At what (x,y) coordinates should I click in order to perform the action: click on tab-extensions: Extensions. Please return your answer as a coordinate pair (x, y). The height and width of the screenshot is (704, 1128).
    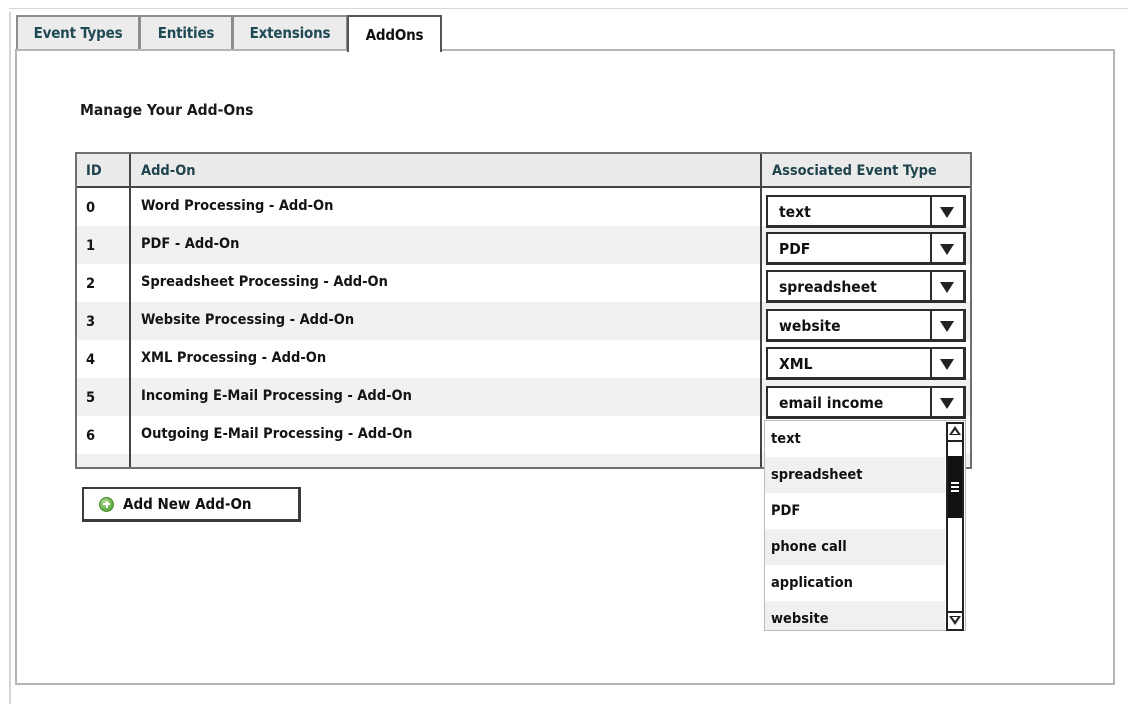
    Looking at the image, I should click on (290, 32).